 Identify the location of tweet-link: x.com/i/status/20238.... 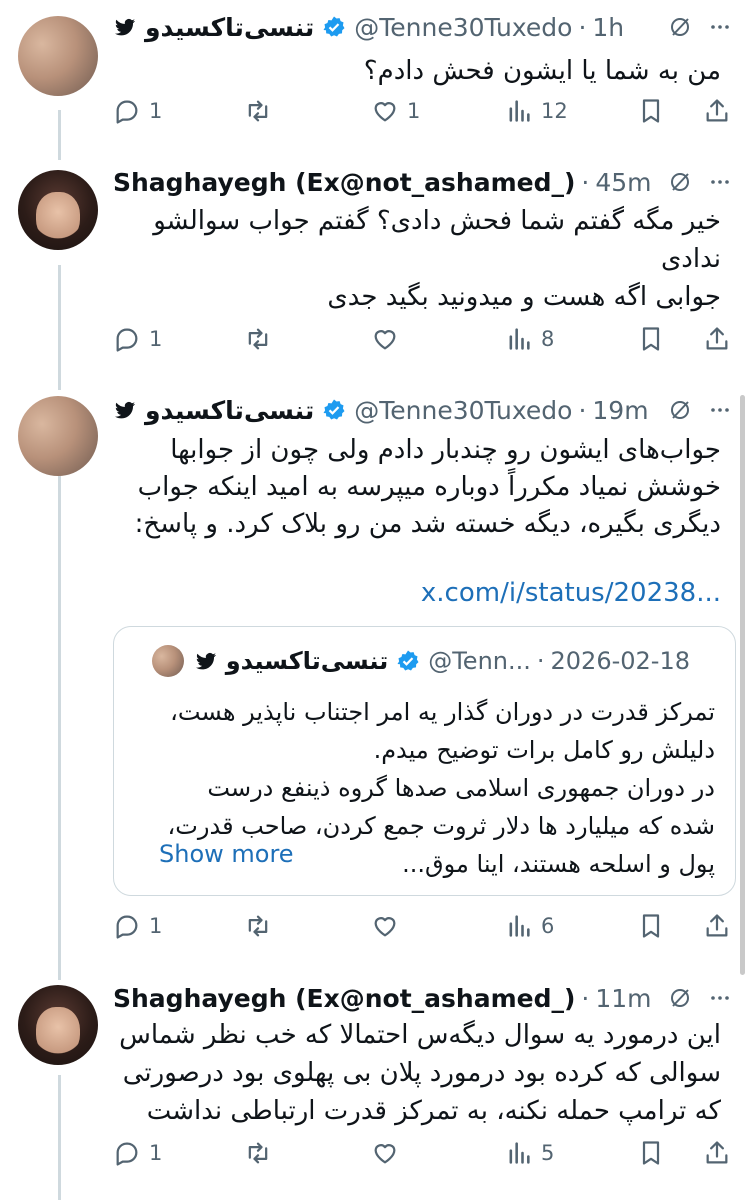
(417, 593).